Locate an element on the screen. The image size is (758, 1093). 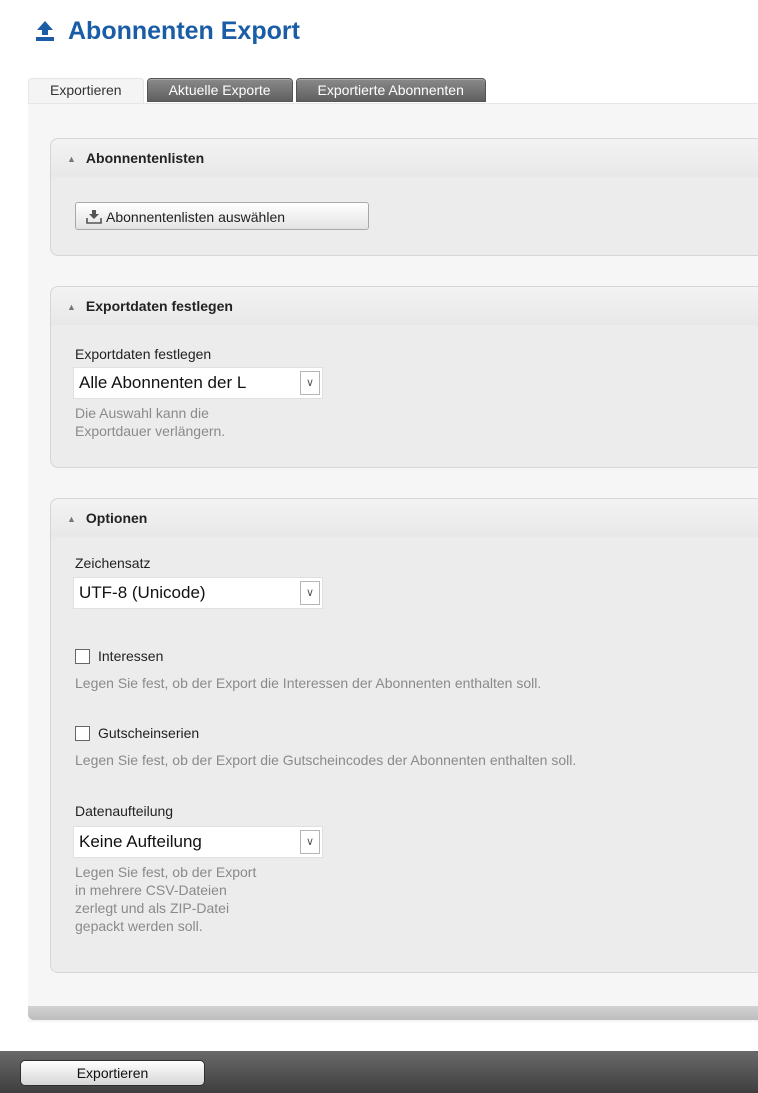
footer-bar: Exportieren is located at coordinates (379, 1072).